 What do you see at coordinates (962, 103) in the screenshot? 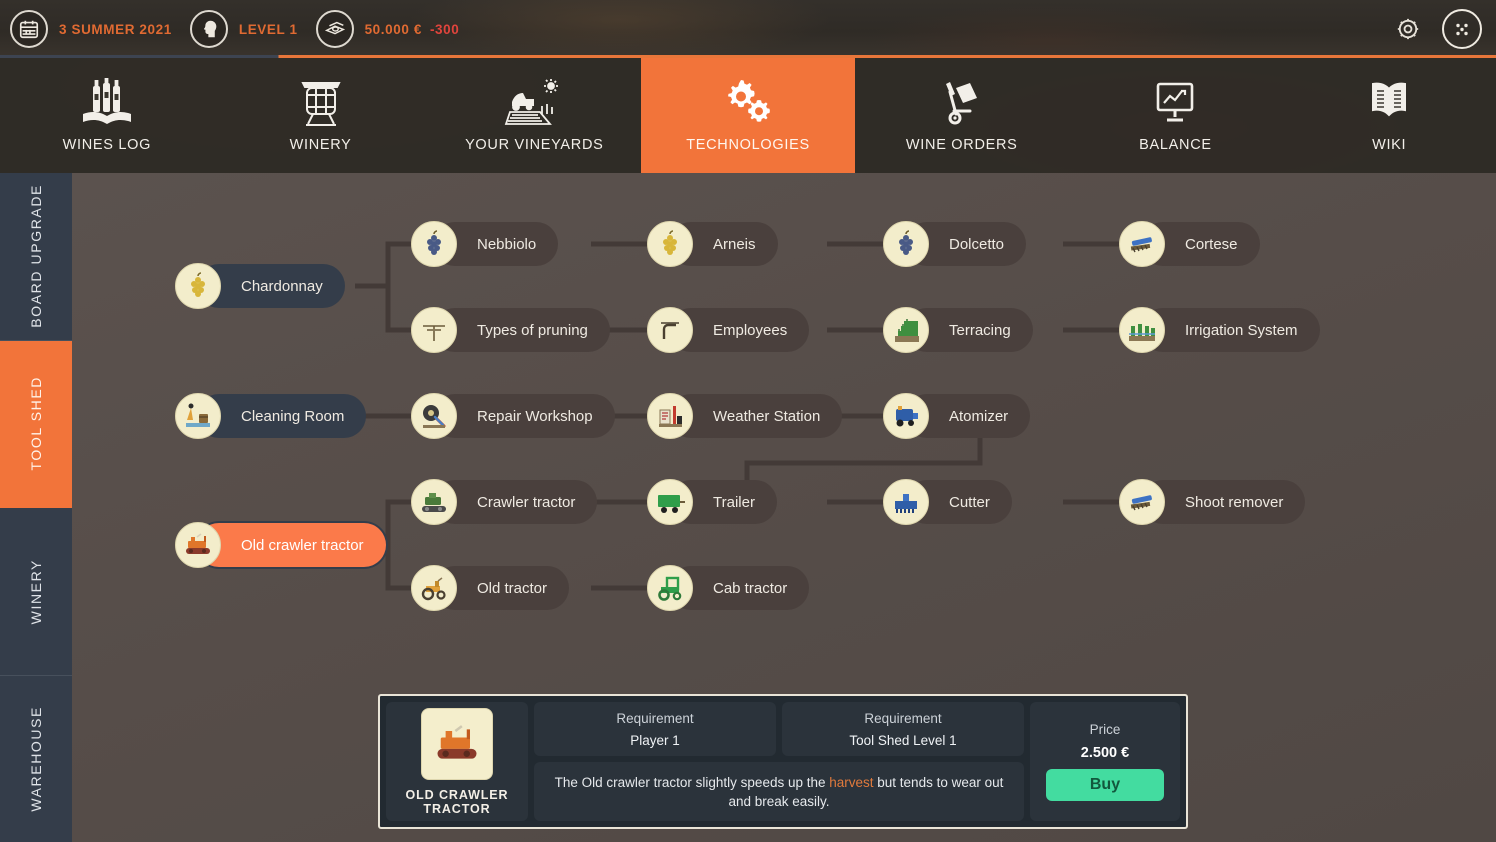
I see `hand-truck-icon` at bounding box center [962, 103].